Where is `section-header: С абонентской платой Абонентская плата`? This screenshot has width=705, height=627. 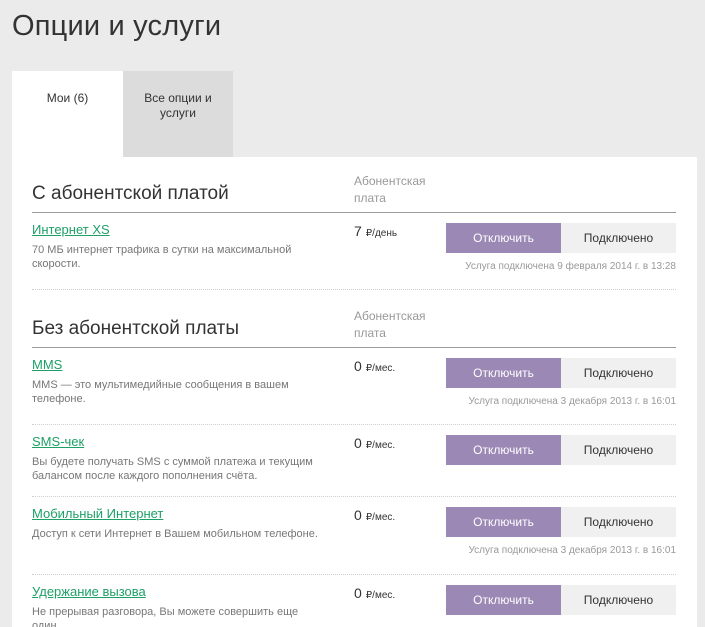
section-header: С абонентской платой Абонентская плата is located at coordinates (354, 185).